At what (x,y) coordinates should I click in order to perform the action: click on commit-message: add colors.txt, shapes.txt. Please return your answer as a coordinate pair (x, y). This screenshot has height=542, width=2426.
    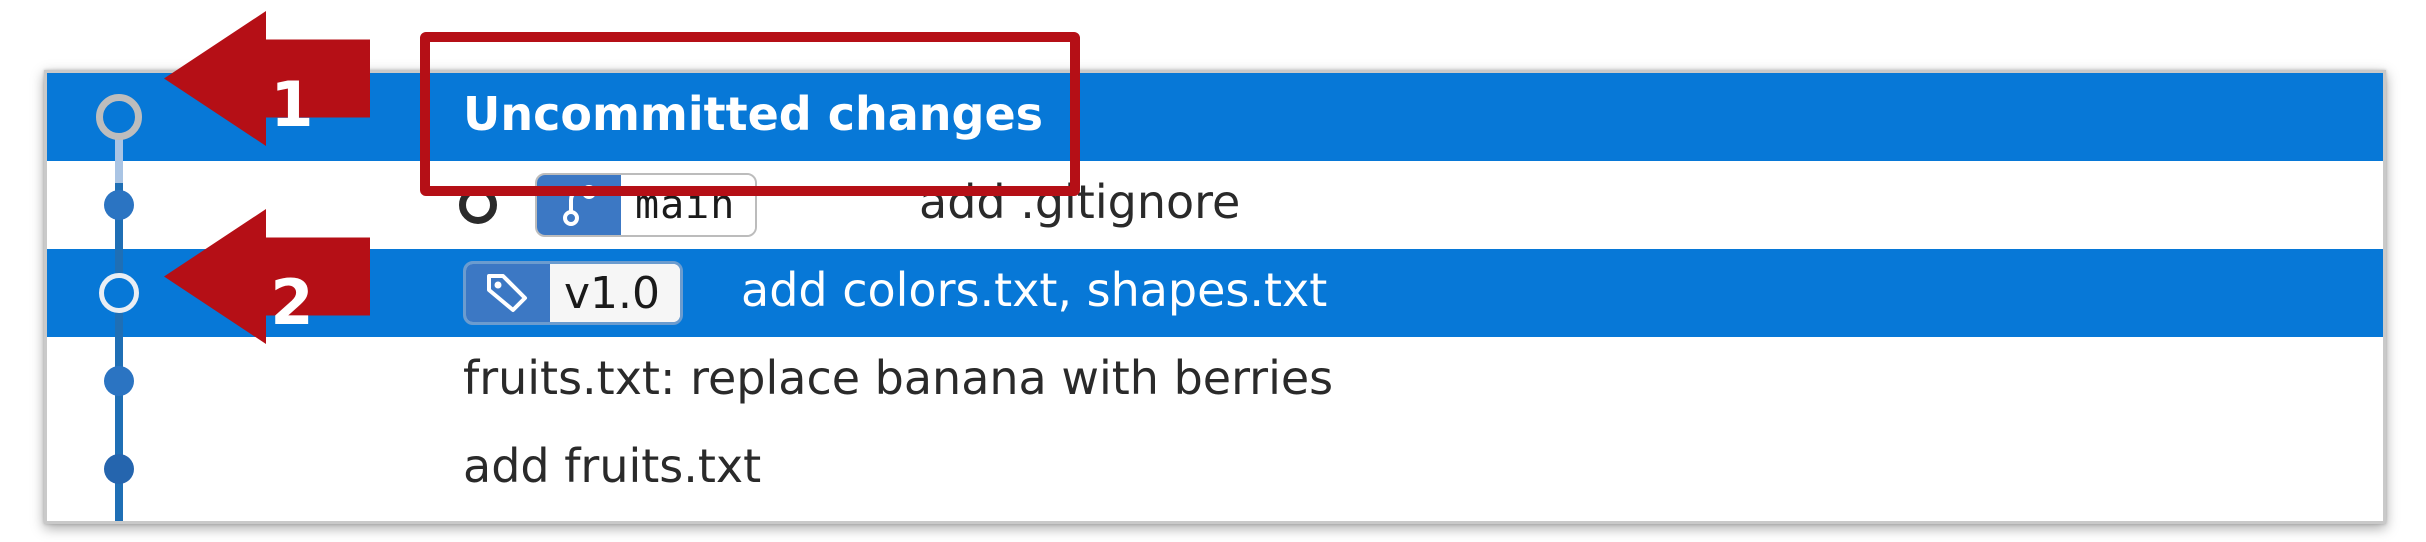
    Looking at the image, I should click on (1034, 290).